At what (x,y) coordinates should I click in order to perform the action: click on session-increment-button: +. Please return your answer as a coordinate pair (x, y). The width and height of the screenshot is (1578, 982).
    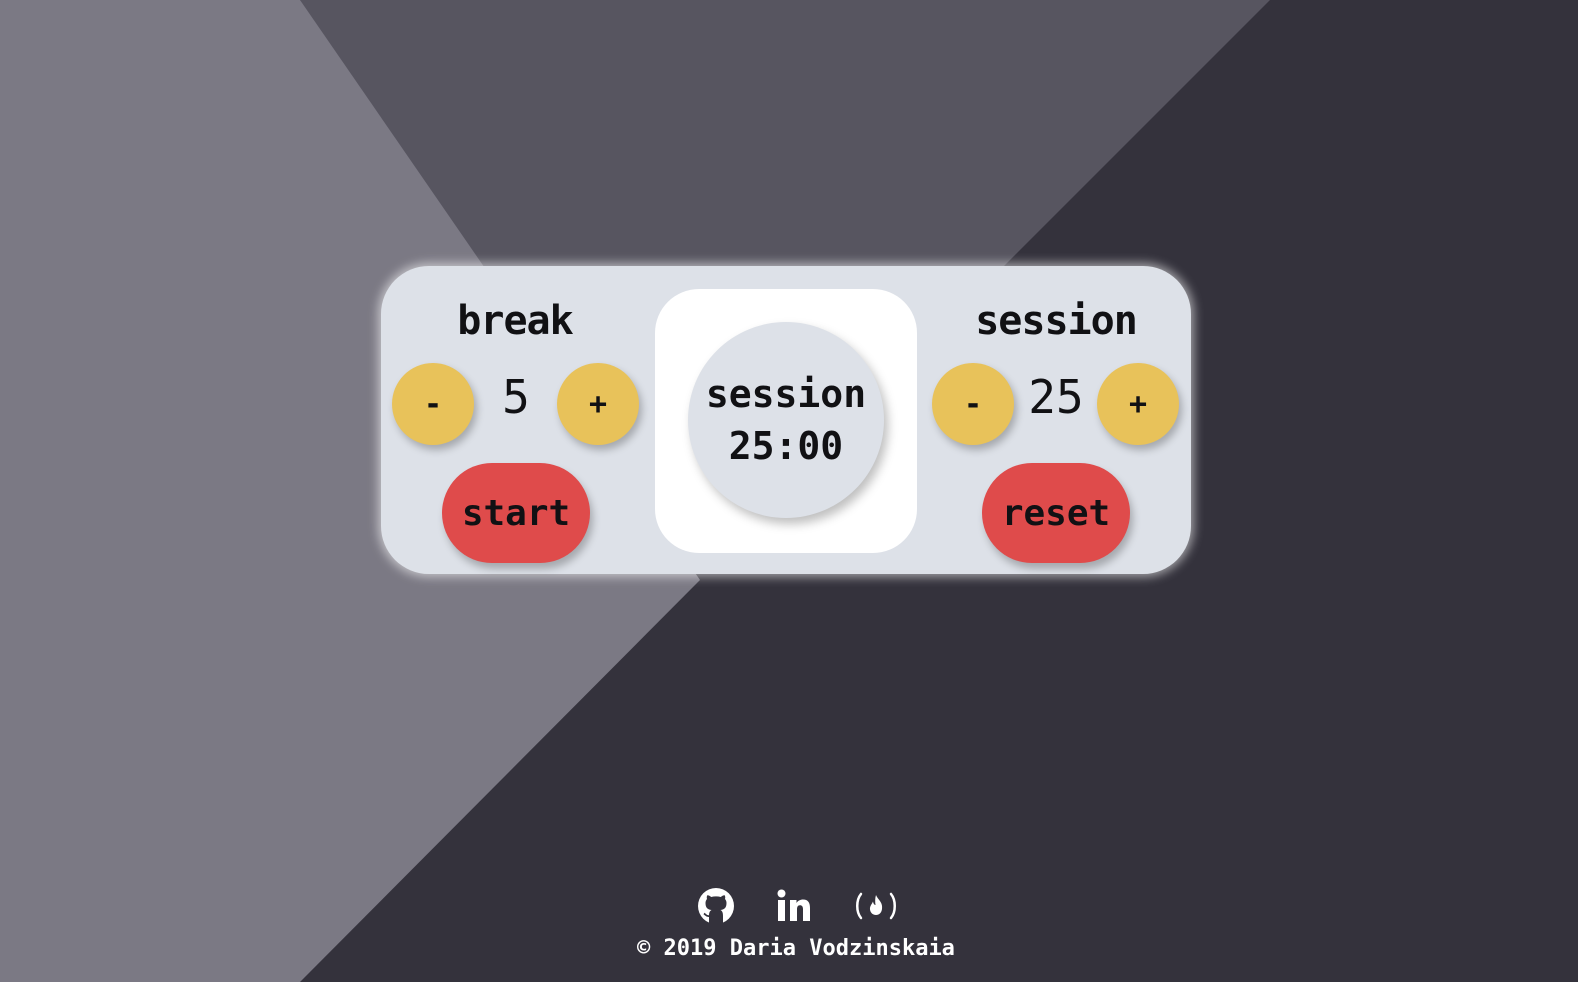
    Looking at the image, I should click on (1138, 404).